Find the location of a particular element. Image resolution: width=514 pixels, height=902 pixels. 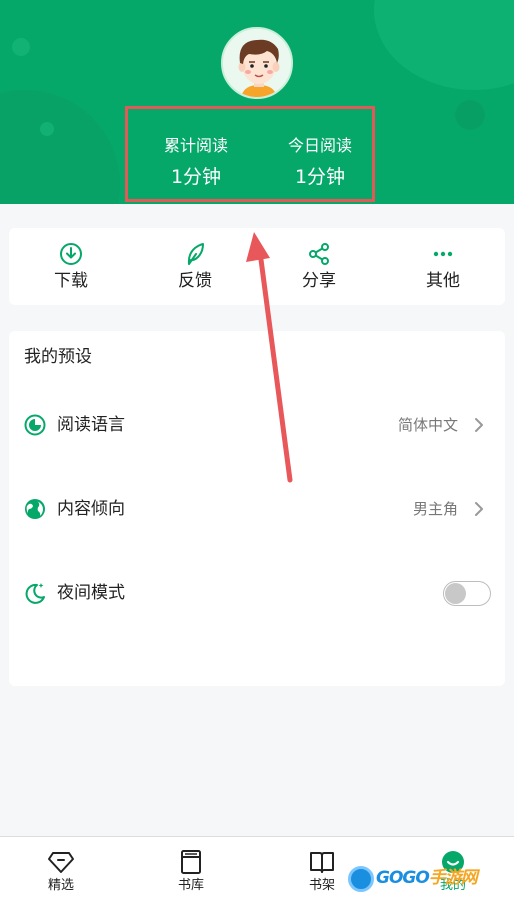

moon-icon is located at coordinates (35, 593).